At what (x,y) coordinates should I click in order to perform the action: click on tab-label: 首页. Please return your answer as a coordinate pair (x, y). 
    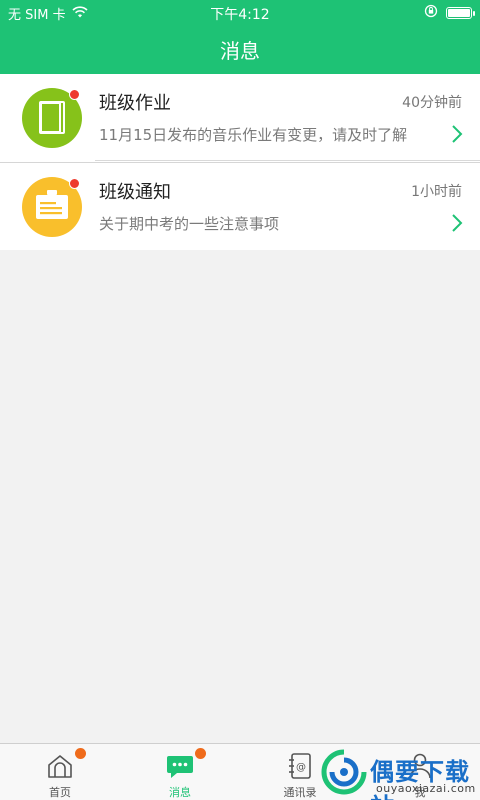
    Looking at the image, I should click on (60, 792).